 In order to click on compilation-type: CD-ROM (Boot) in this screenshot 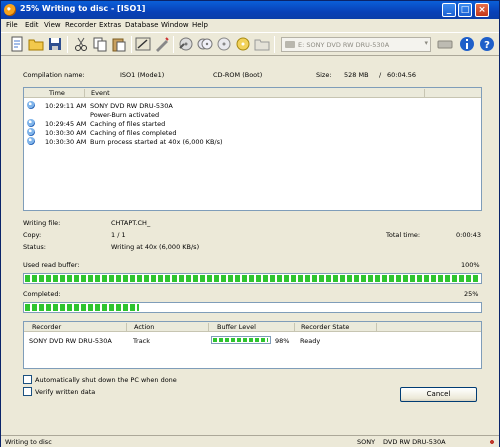, I will do `click(238, 75)`.